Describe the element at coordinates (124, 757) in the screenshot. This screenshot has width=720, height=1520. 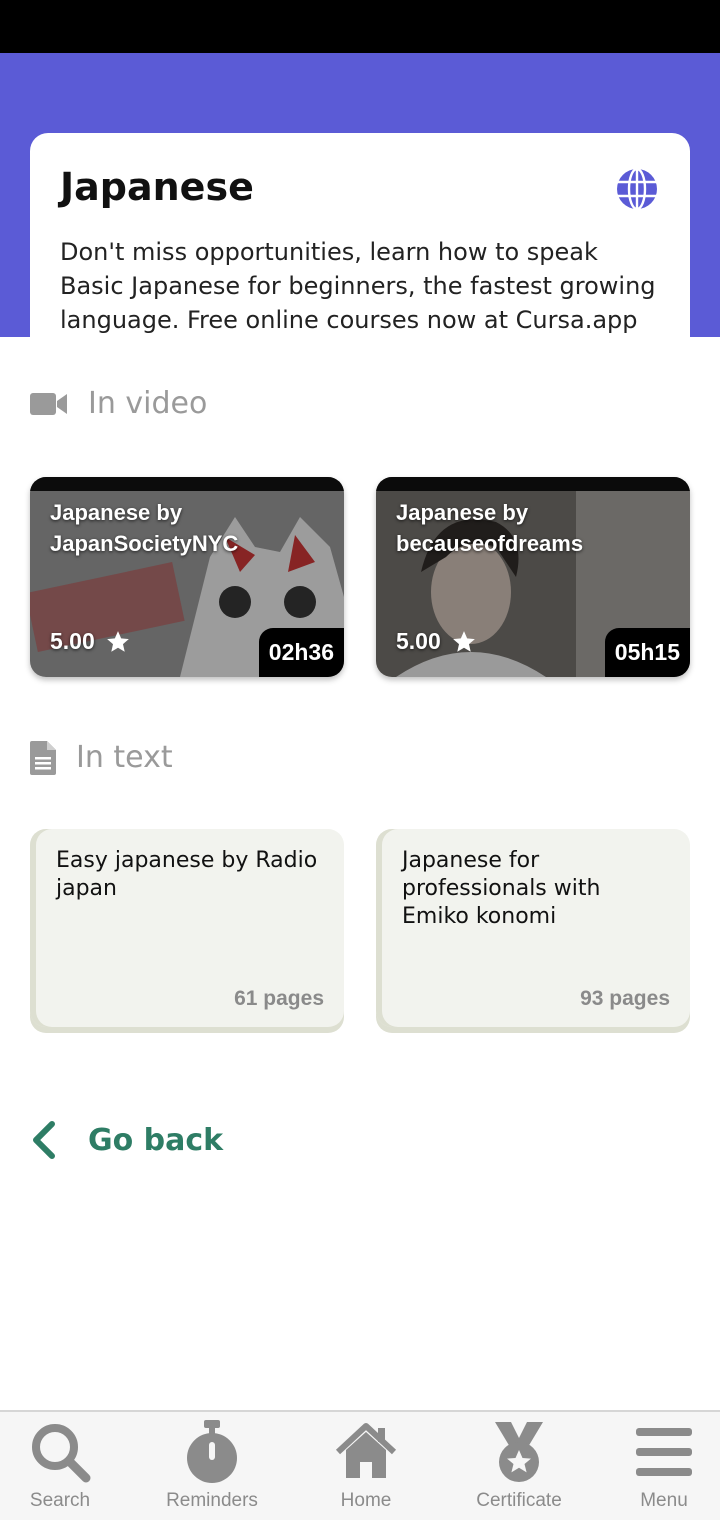
I see `text-section-title: In text` at that location.